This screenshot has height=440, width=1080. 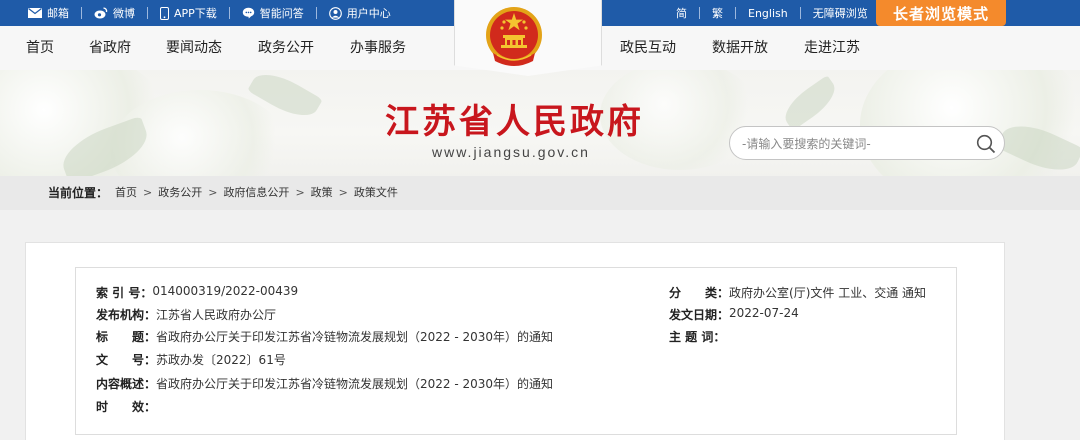 What do you see at coordinates (225, 291) in the screenshot?
I see `meta-value: 014000319/2022-00439` at bounding box center [225, 291].